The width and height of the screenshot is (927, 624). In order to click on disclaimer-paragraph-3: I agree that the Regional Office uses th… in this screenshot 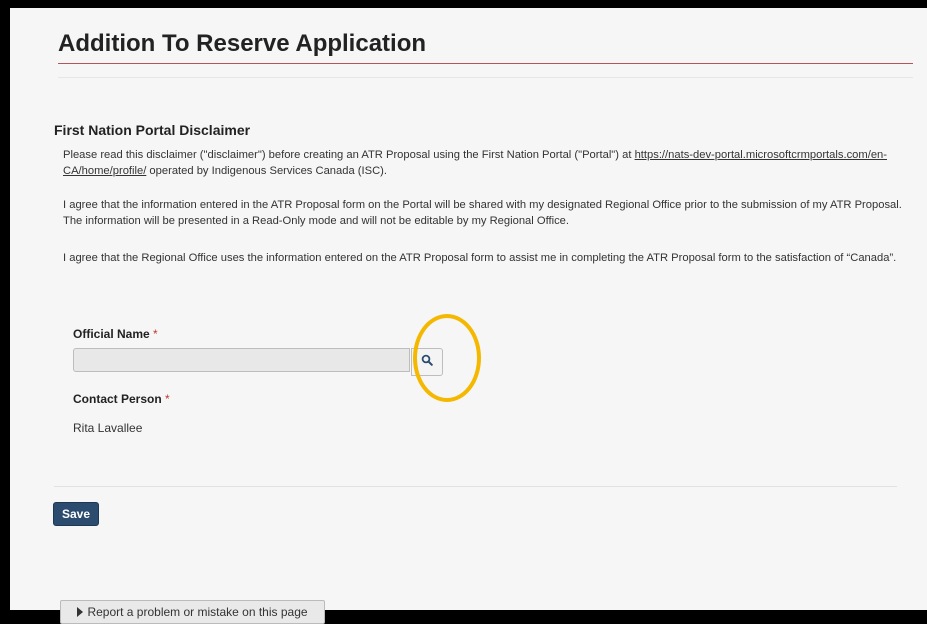, I will do `click(480, 258)`.